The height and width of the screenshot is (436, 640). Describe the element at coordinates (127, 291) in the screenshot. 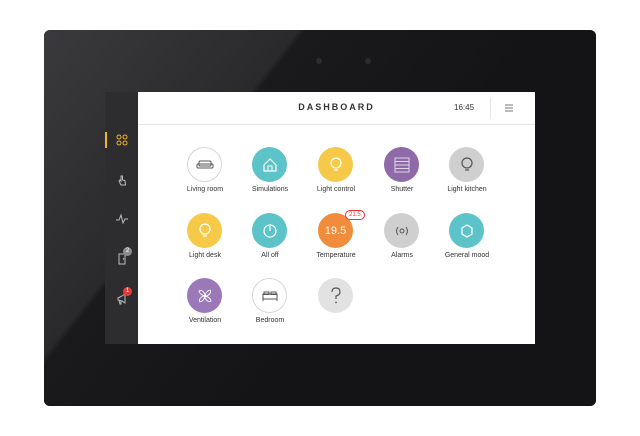

I see `notification-badge: 1` at that location.